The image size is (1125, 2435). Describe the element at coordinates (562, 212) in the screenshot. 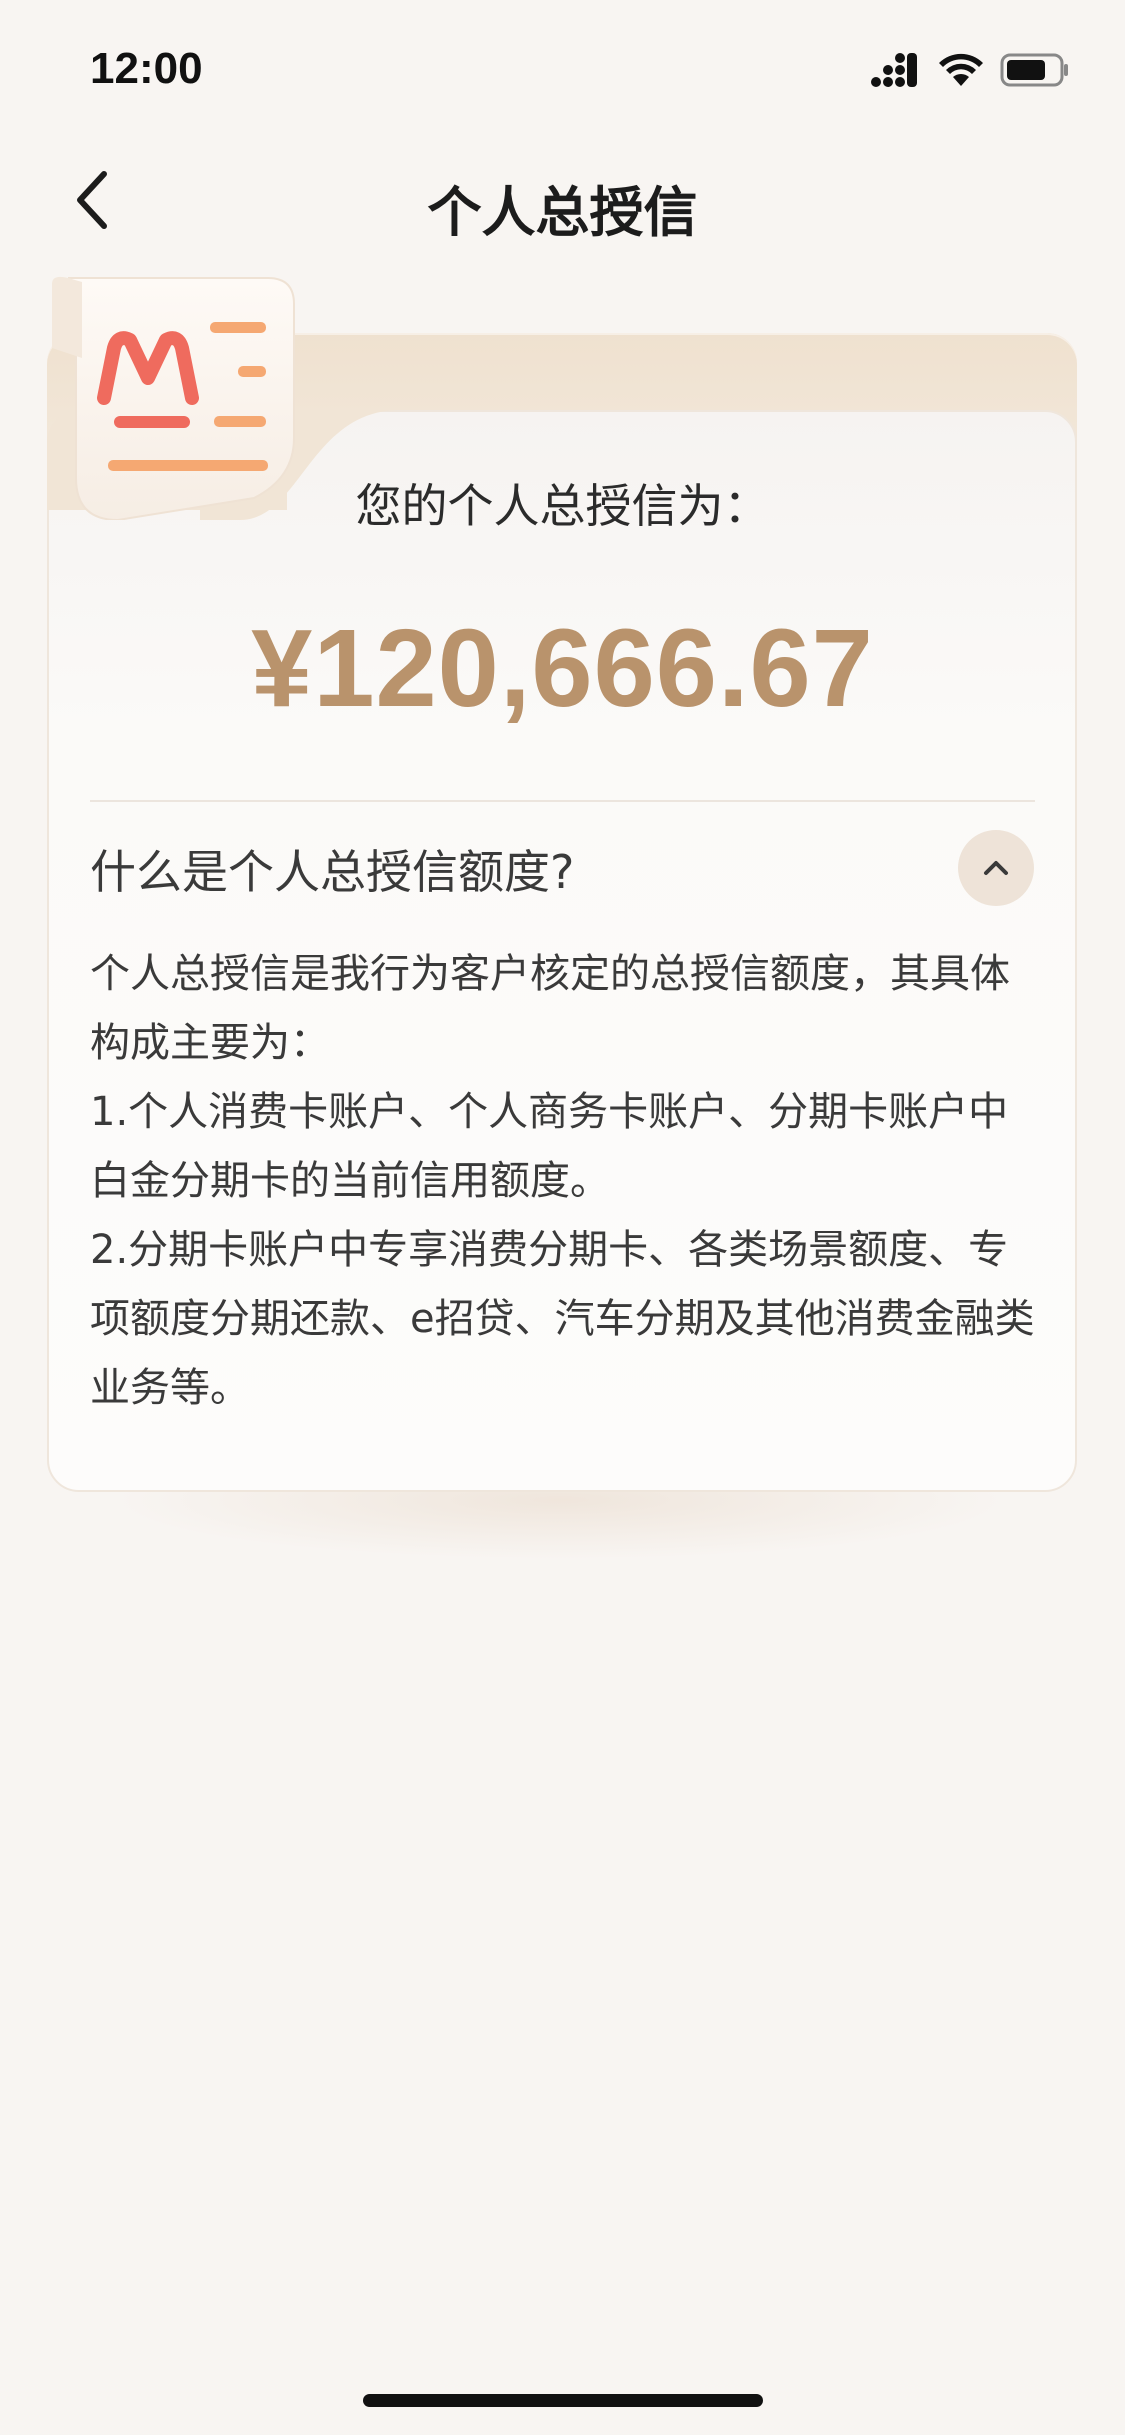

I see `page-title: 个人总授信` at that location.